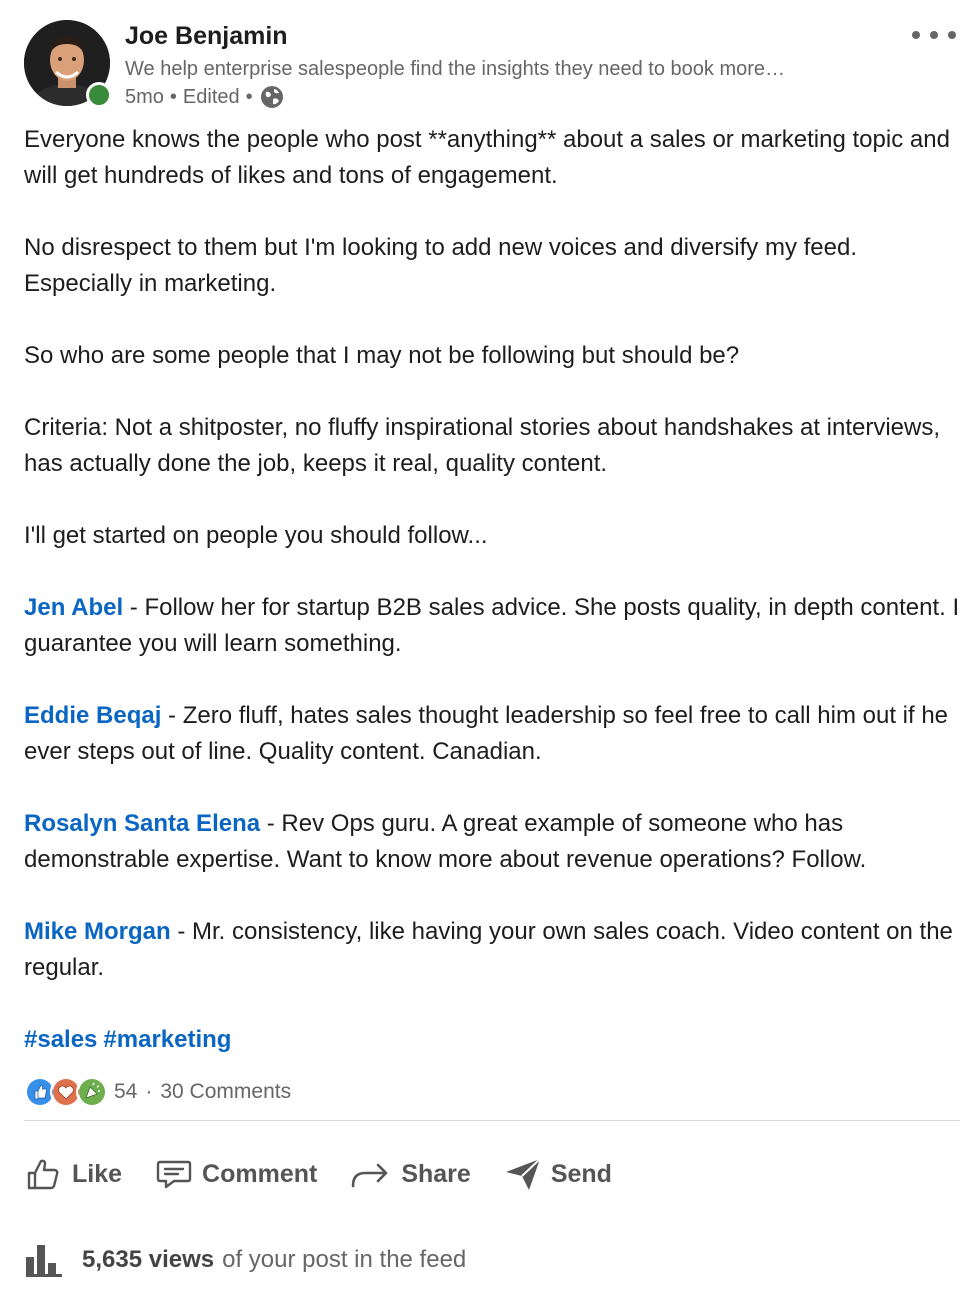 The width and height of the screenshot is (978, 1294). Describe the element at coordinates (211, 96) in the screenshot. I see `edited-label: Edited` at that location.